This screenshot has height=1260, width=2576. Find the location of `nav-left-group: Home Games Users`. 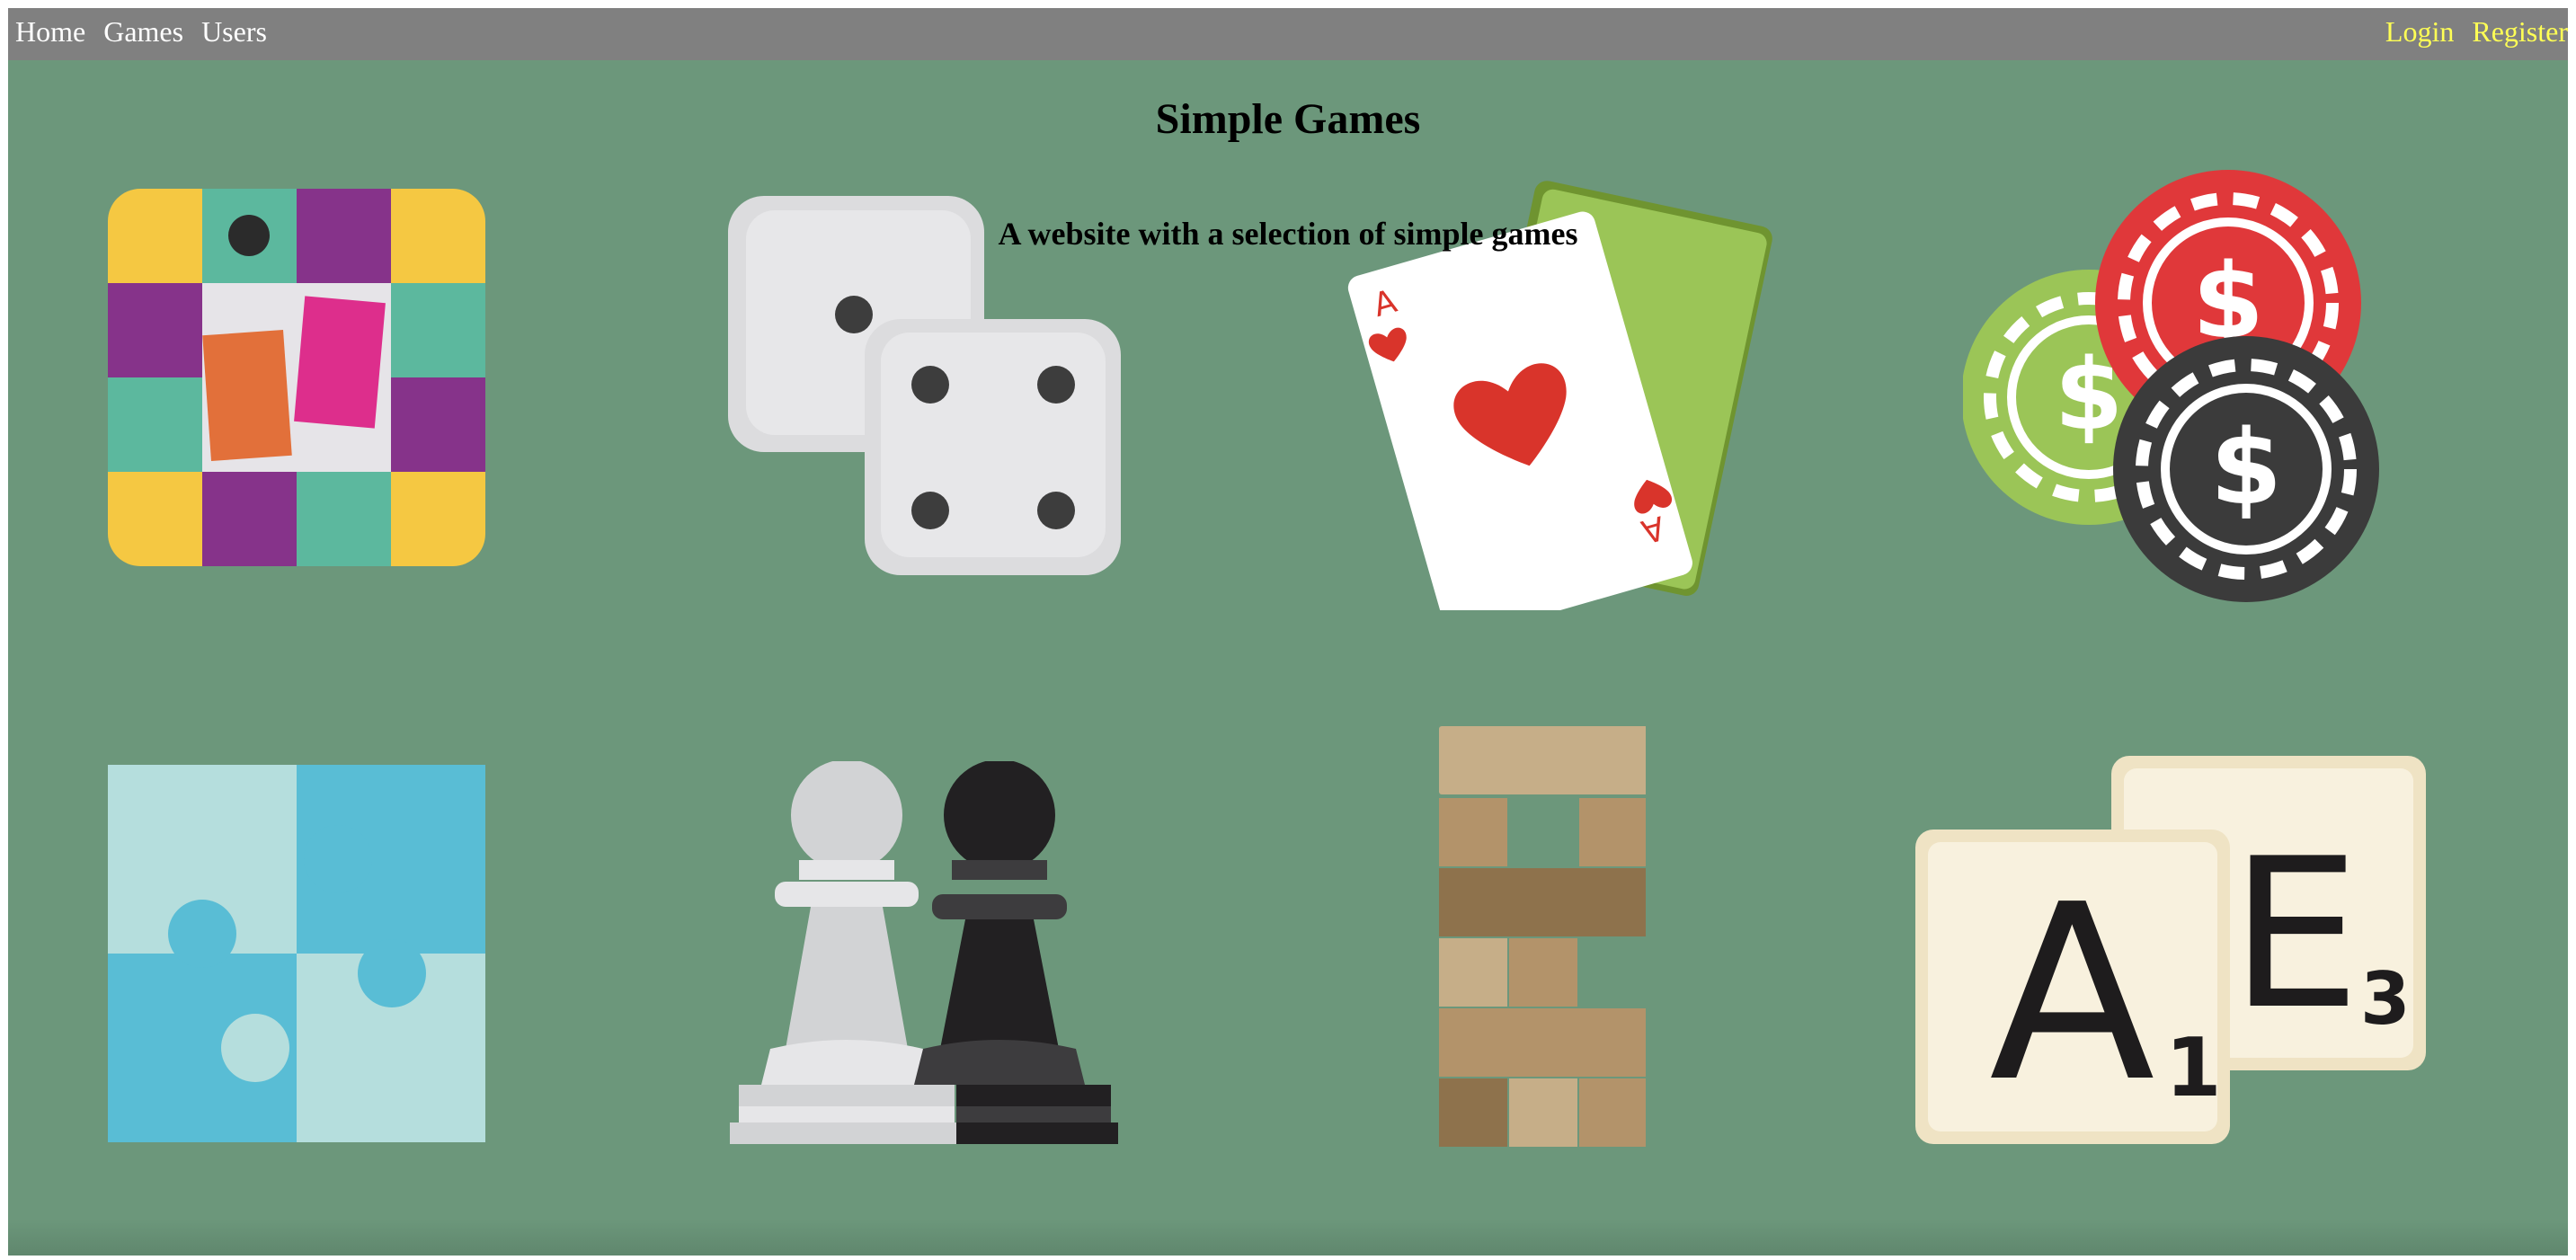

nav-left-group: Home Games Users is located at coordinates (141, 32).